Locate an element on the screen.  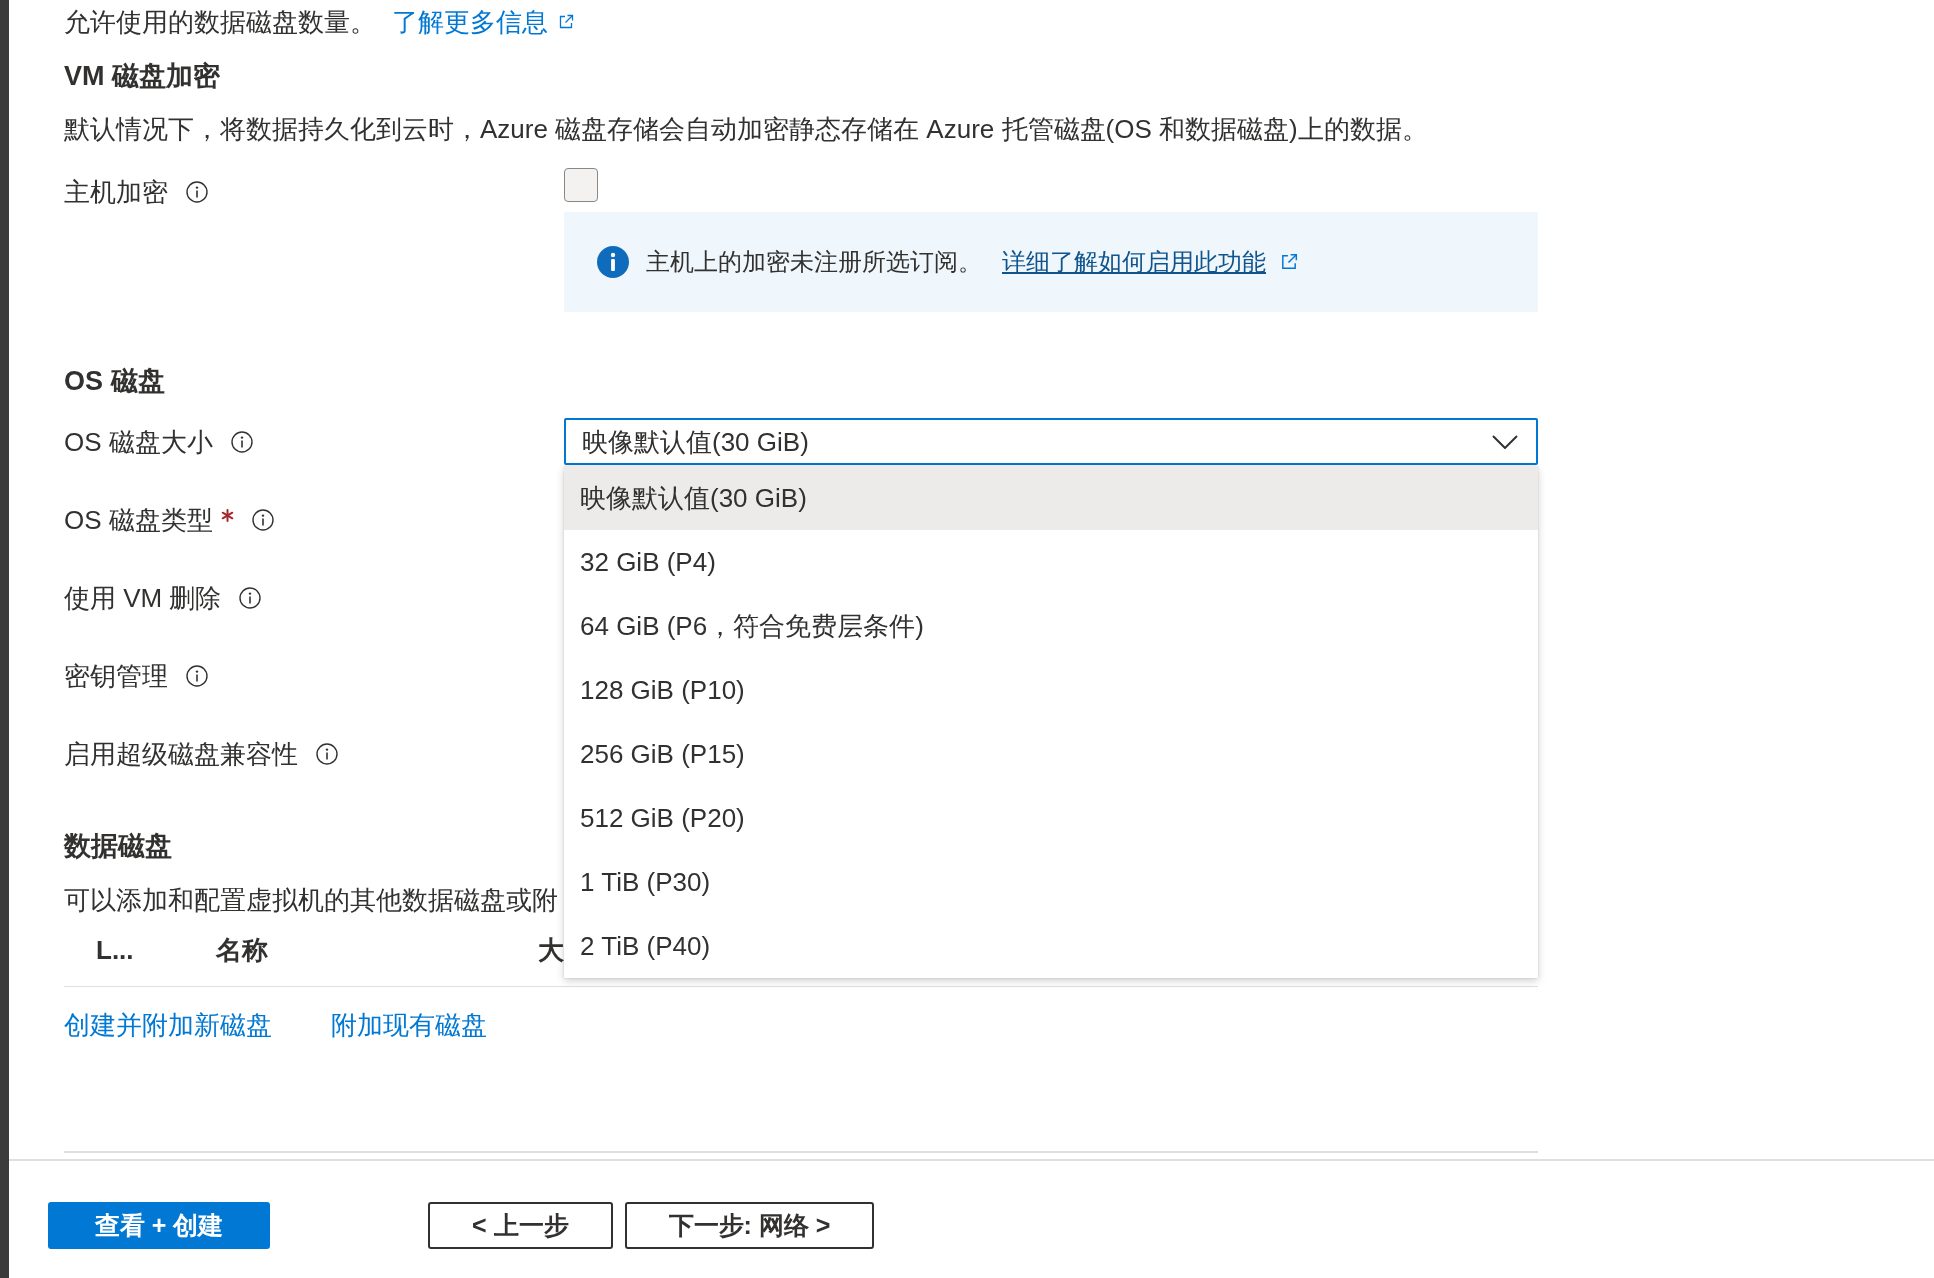
section-description: 默认情况下，将数据持久化到云时，Azure 磁盘存储会自动加密静态存储在 Azure 托管磁盘(OS 和数据磁盘)上的数据。 is located at coordinates (746, 129).